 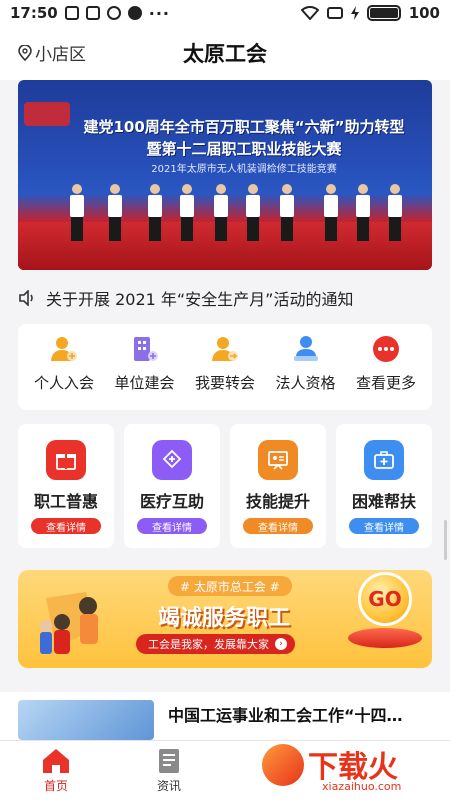 I want to click on tab-label: 资讯, so click(x=168, y=786).